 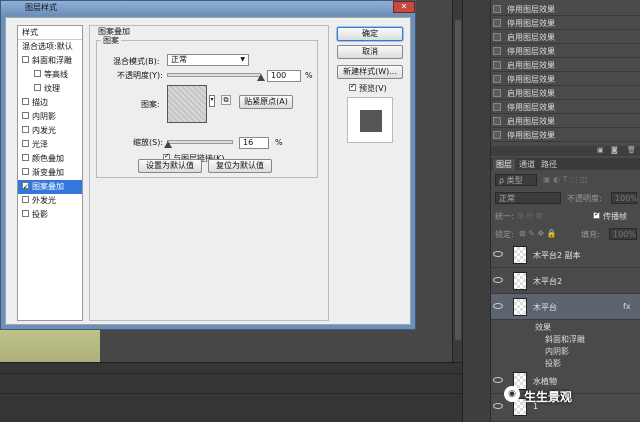 What do you see at coordinates (50, 187) in the screenshot?
I see `style-item: 图案叠加` at bounding box center [50, 187].